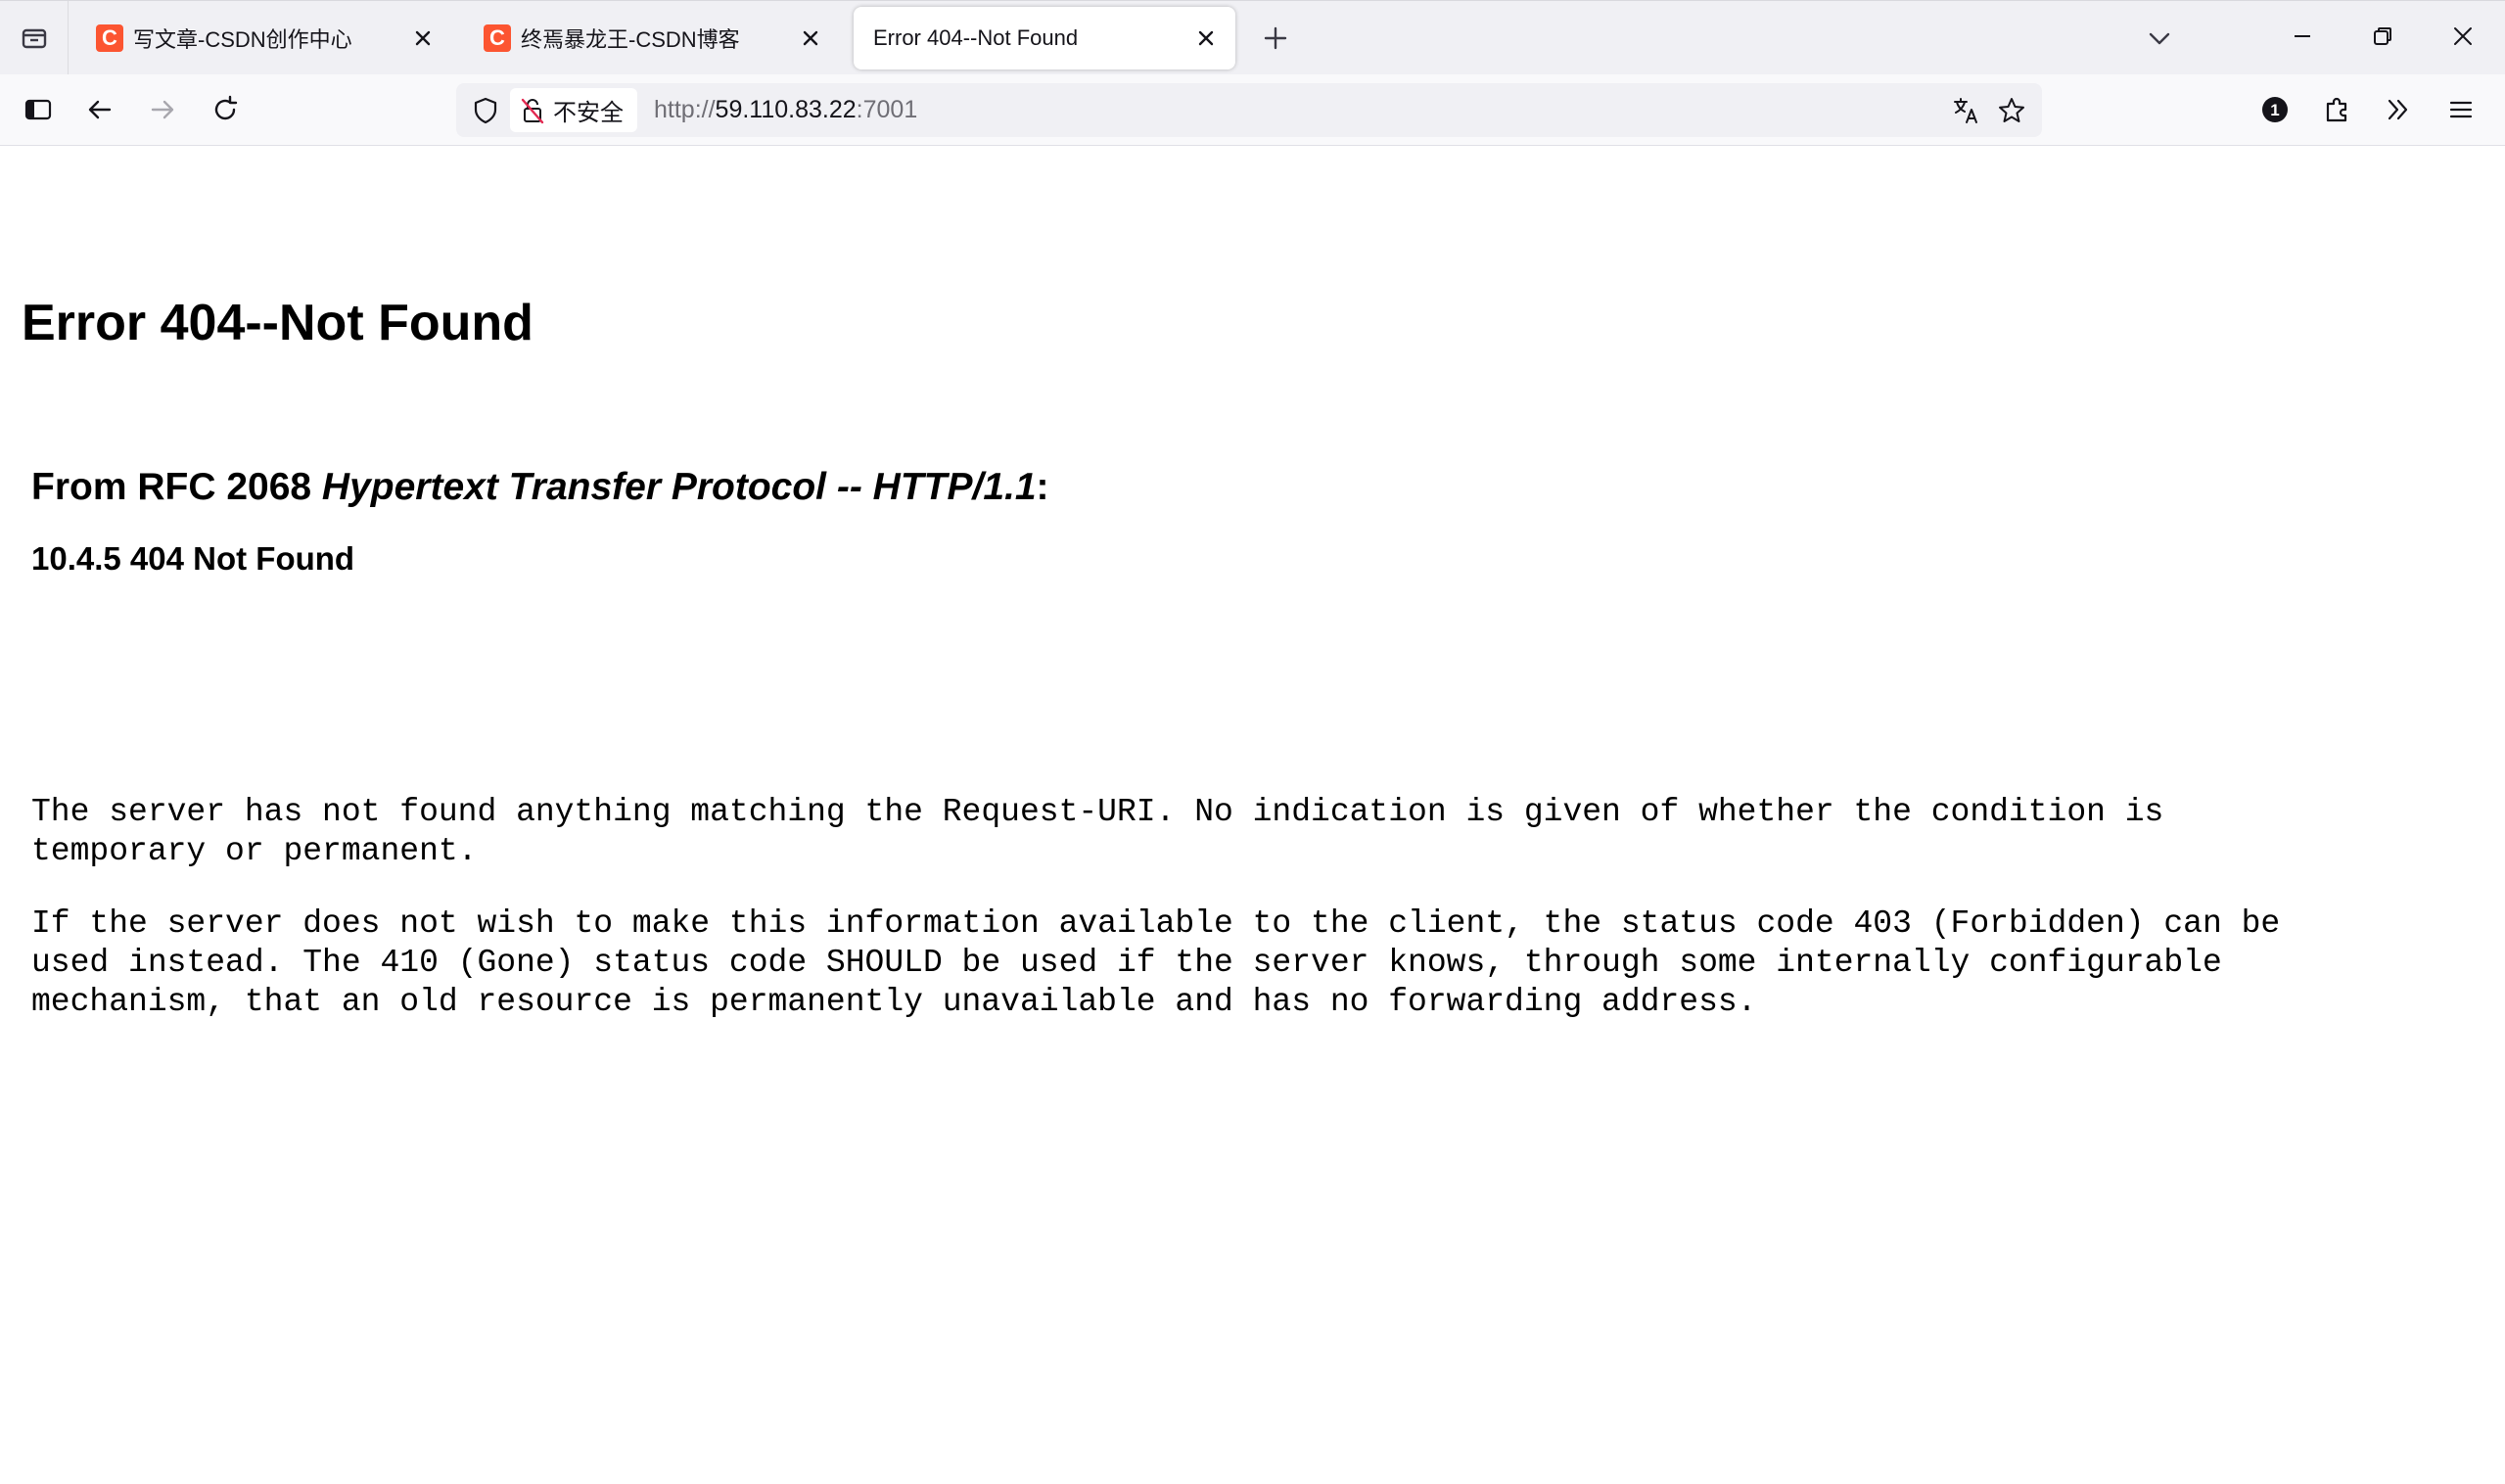  I want to click on rfc-suffix: :, so click(1042, 487).